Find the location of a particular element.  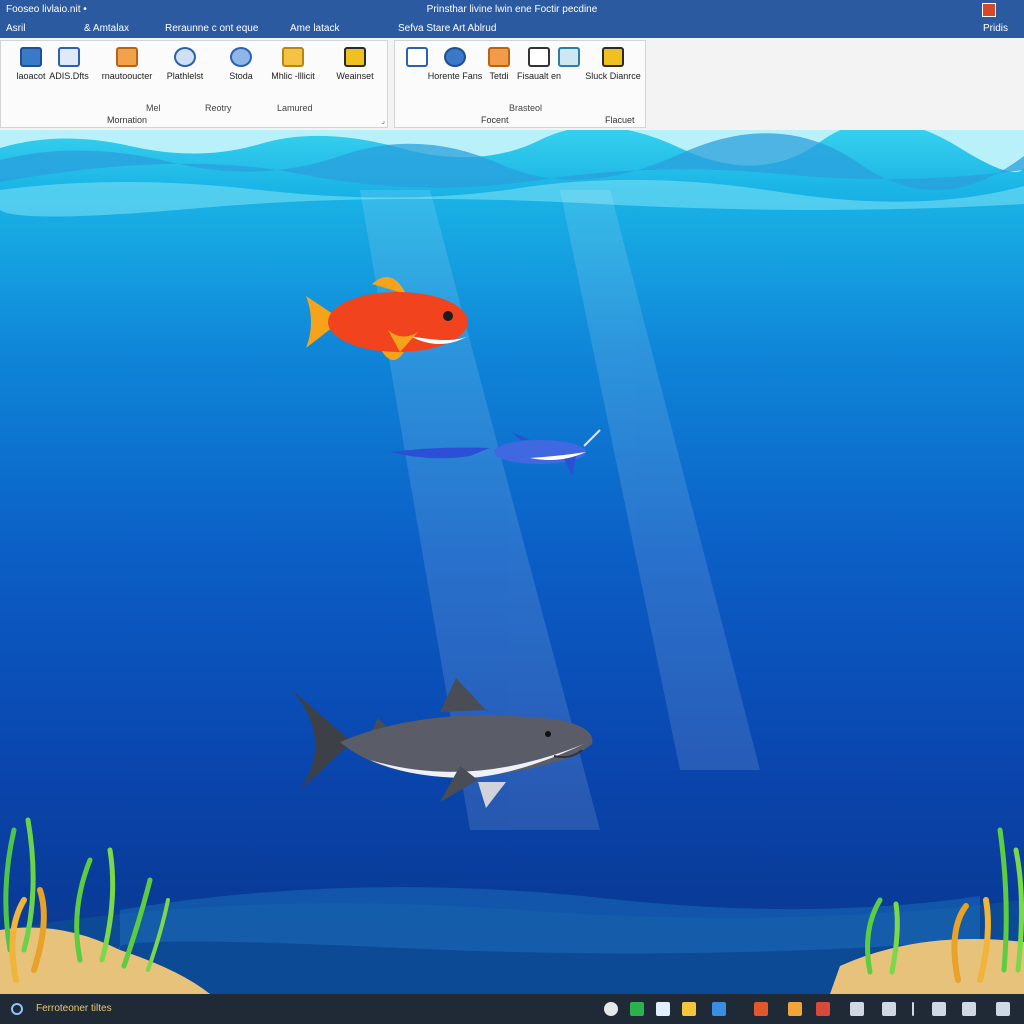

ribbon-button-weainset: Weainset is located at coordinates (355, 73).